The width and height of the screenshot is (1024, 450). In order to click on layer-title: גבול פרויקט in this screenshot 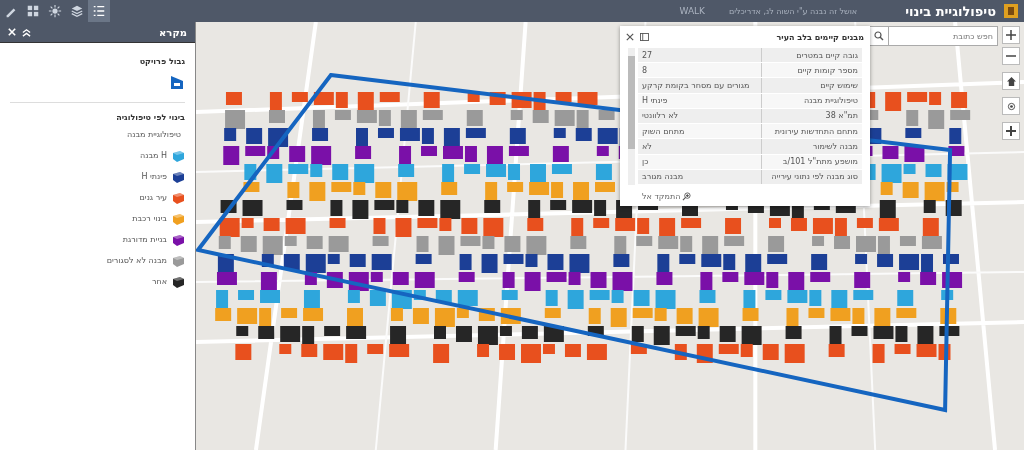, I will do `click(162, 61)`.